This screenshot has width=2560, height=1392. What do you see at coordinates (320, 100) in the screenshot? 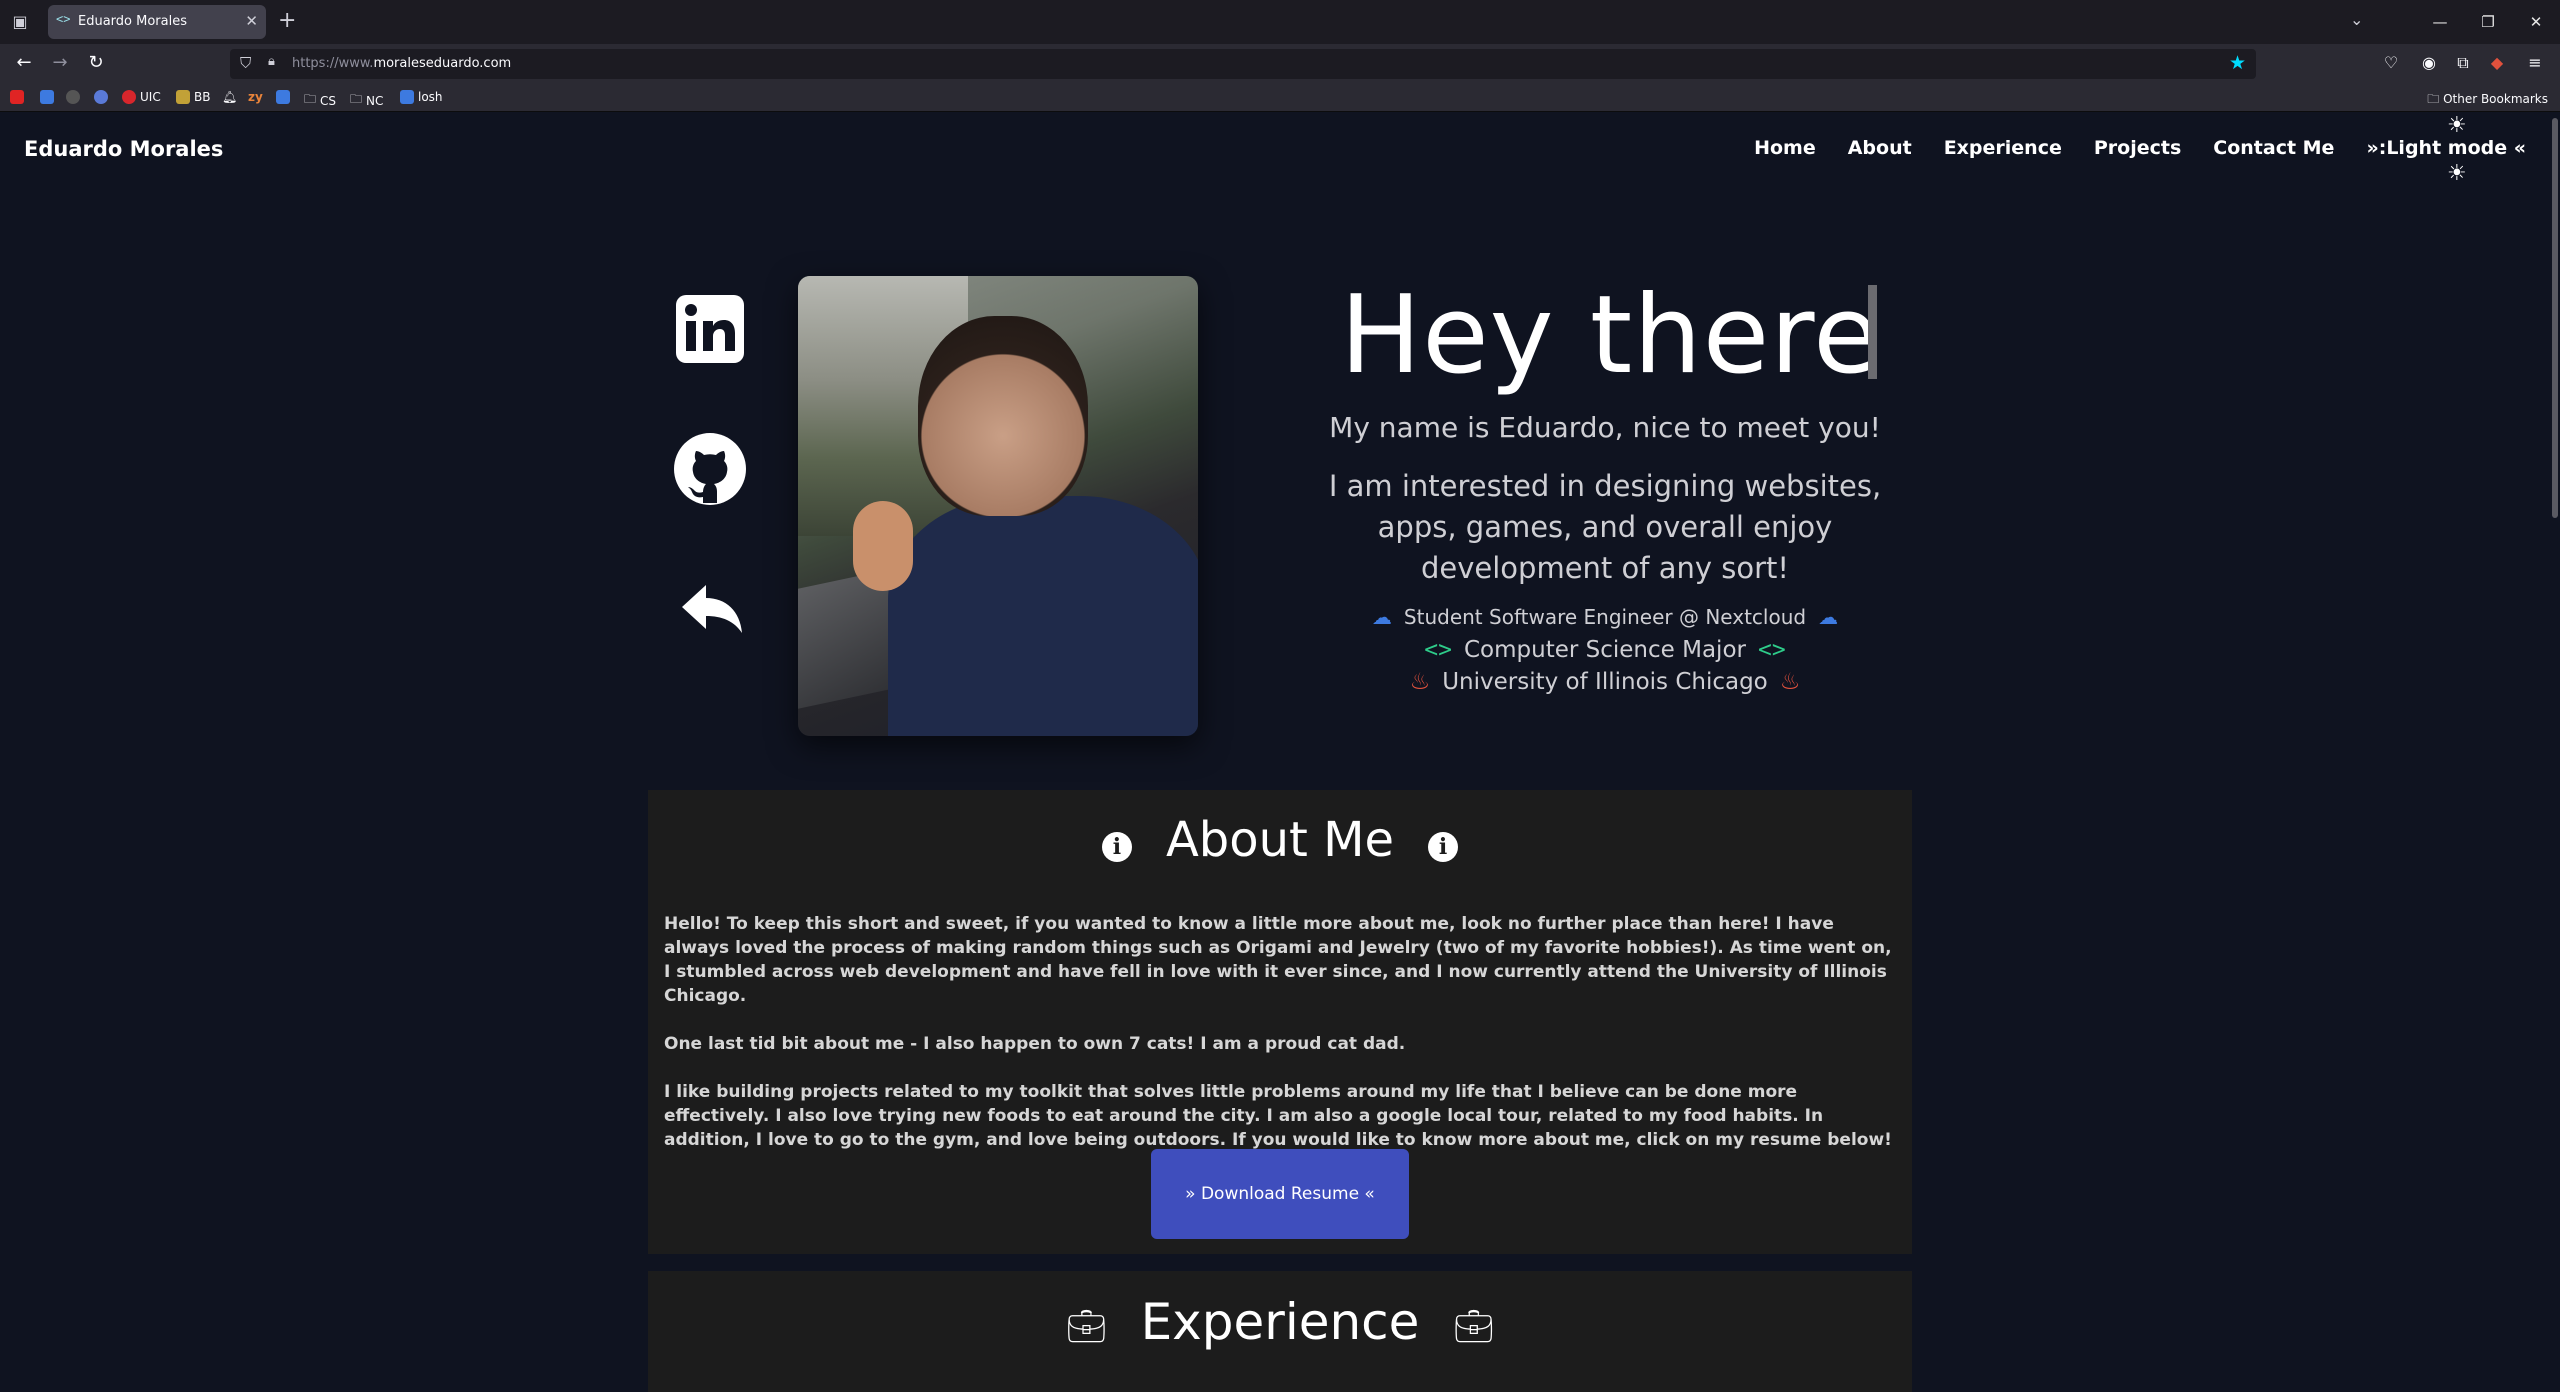
I see `bookmark-folder-cs: 🗀 CS` at bounding box center [320, 100].